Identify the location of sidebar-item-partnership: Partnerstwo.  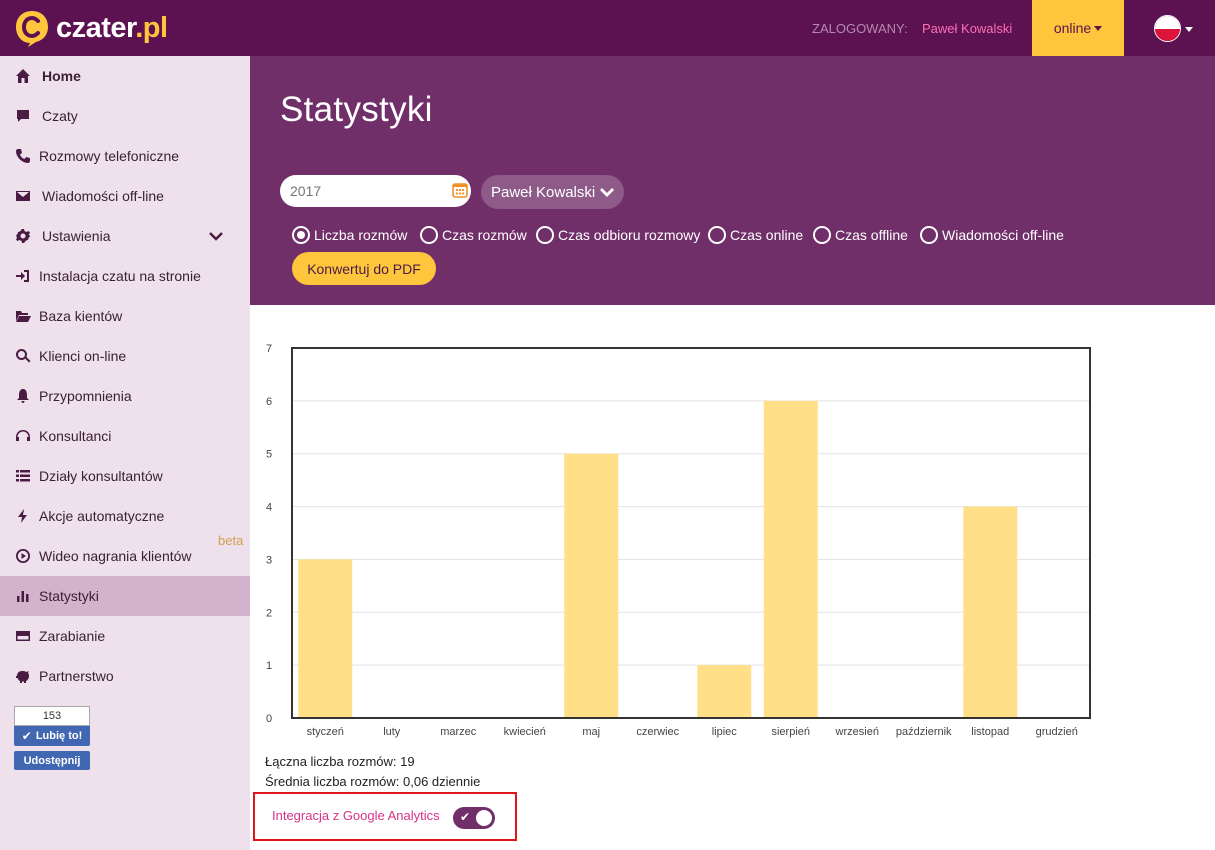
(125, 676).